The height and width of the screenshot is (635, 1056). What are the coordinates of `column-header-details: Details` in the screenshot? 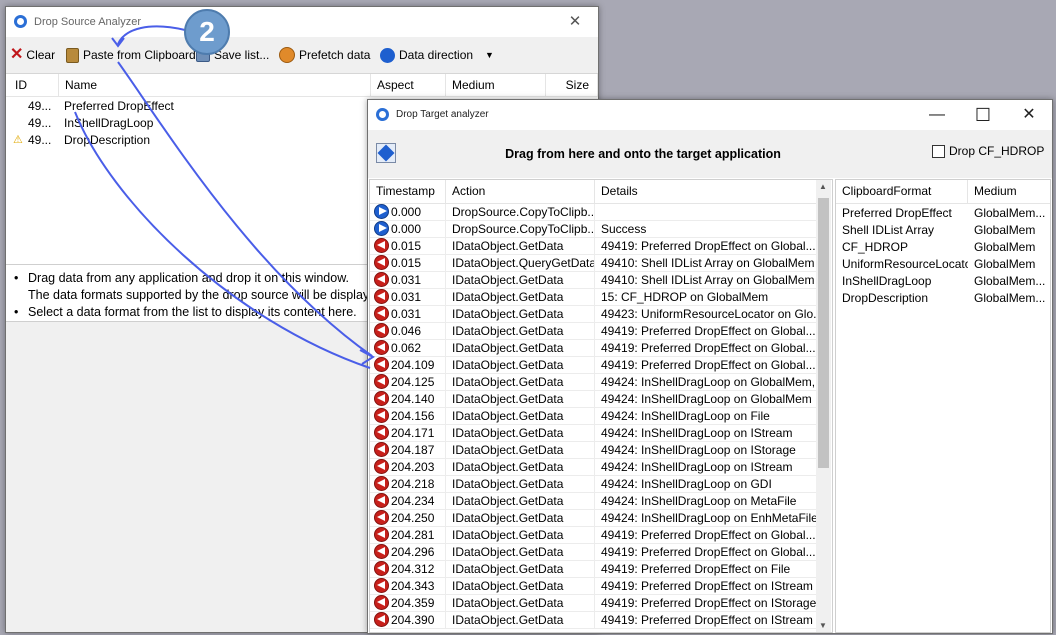 It's located at (705, 191).